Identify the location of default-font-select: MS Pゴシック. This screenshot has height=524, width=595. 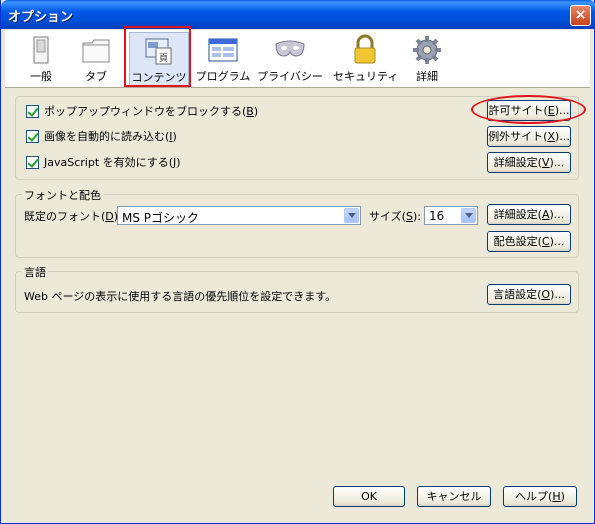
(239, 215).